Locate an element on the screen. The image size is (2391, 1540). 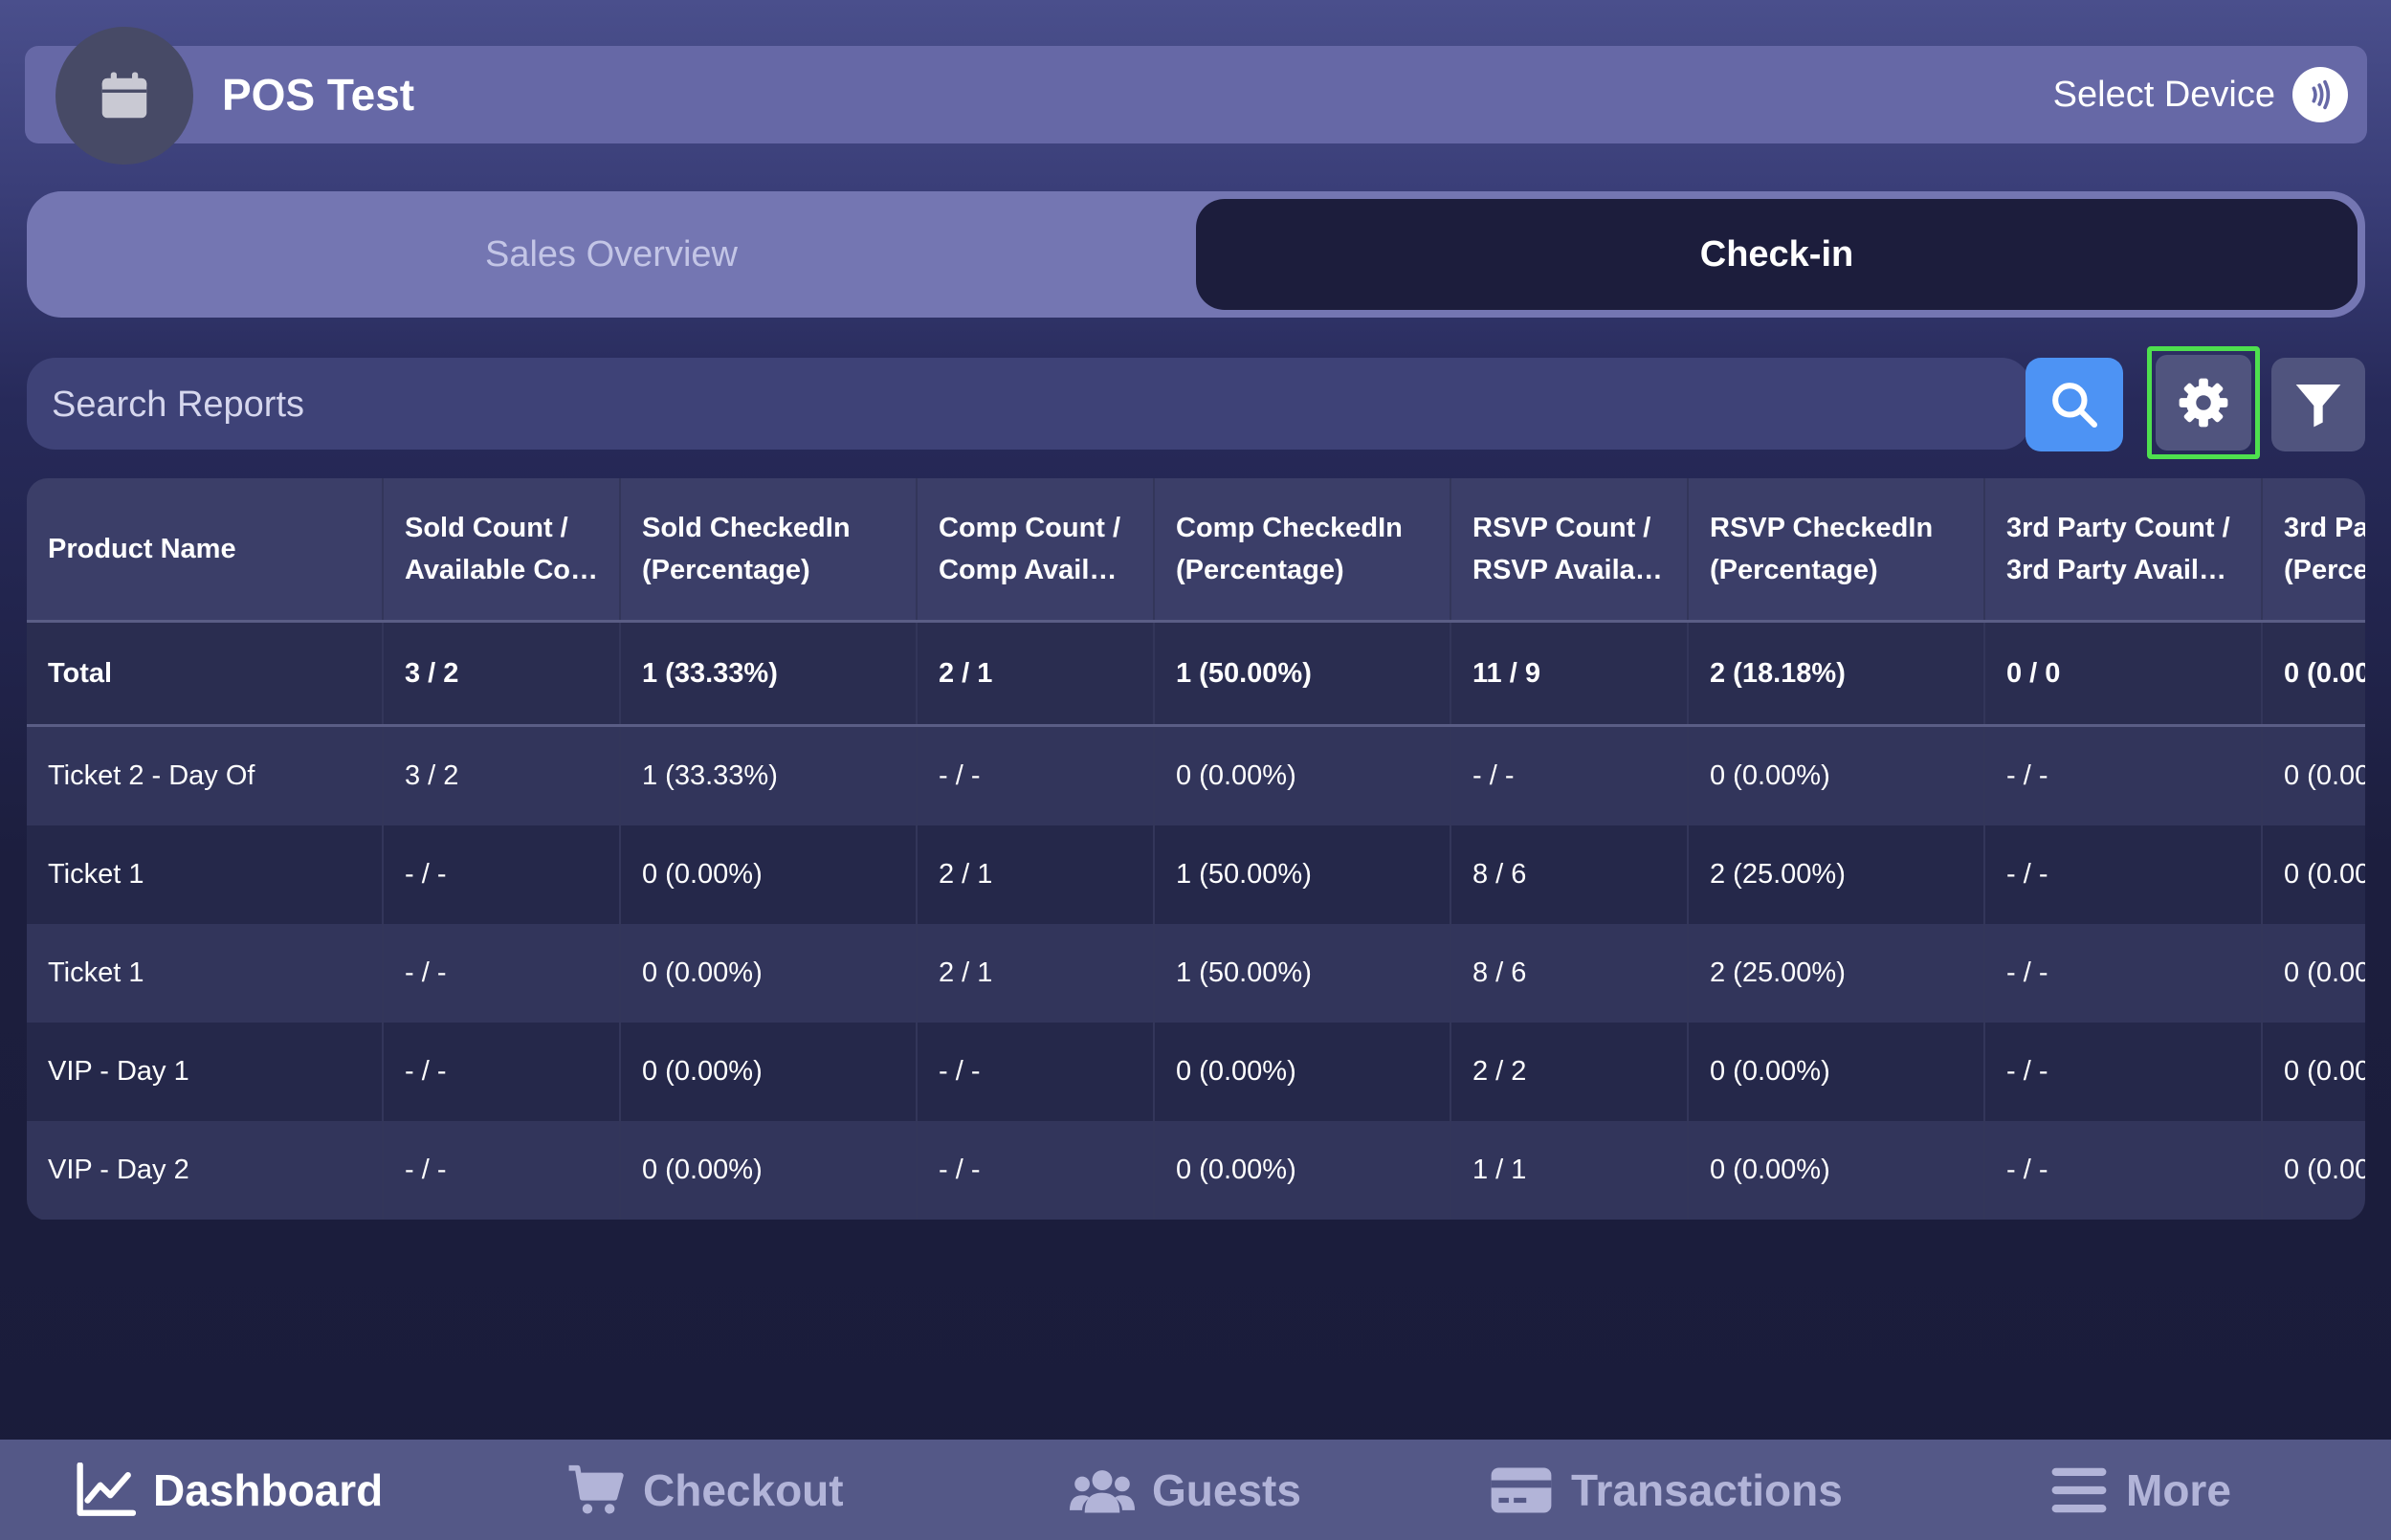
search-input is located at coordinates (999, 404).